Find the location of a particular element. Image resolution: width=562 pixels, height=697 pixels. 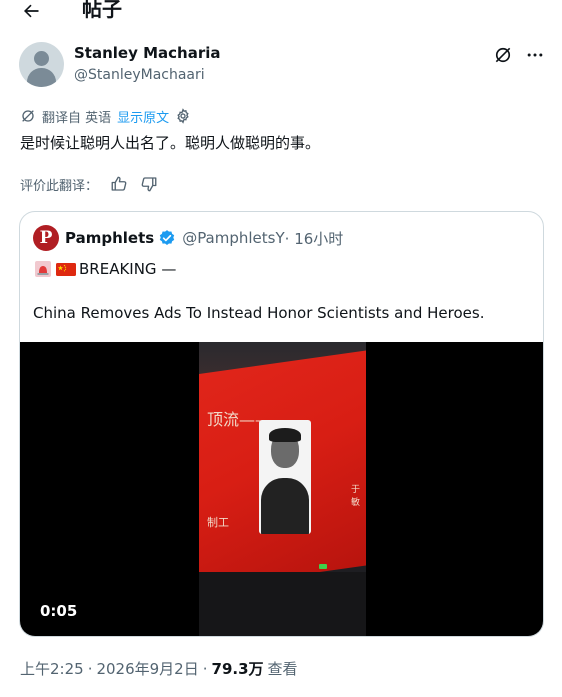

more-options-button is located at coordinates (535, 55).